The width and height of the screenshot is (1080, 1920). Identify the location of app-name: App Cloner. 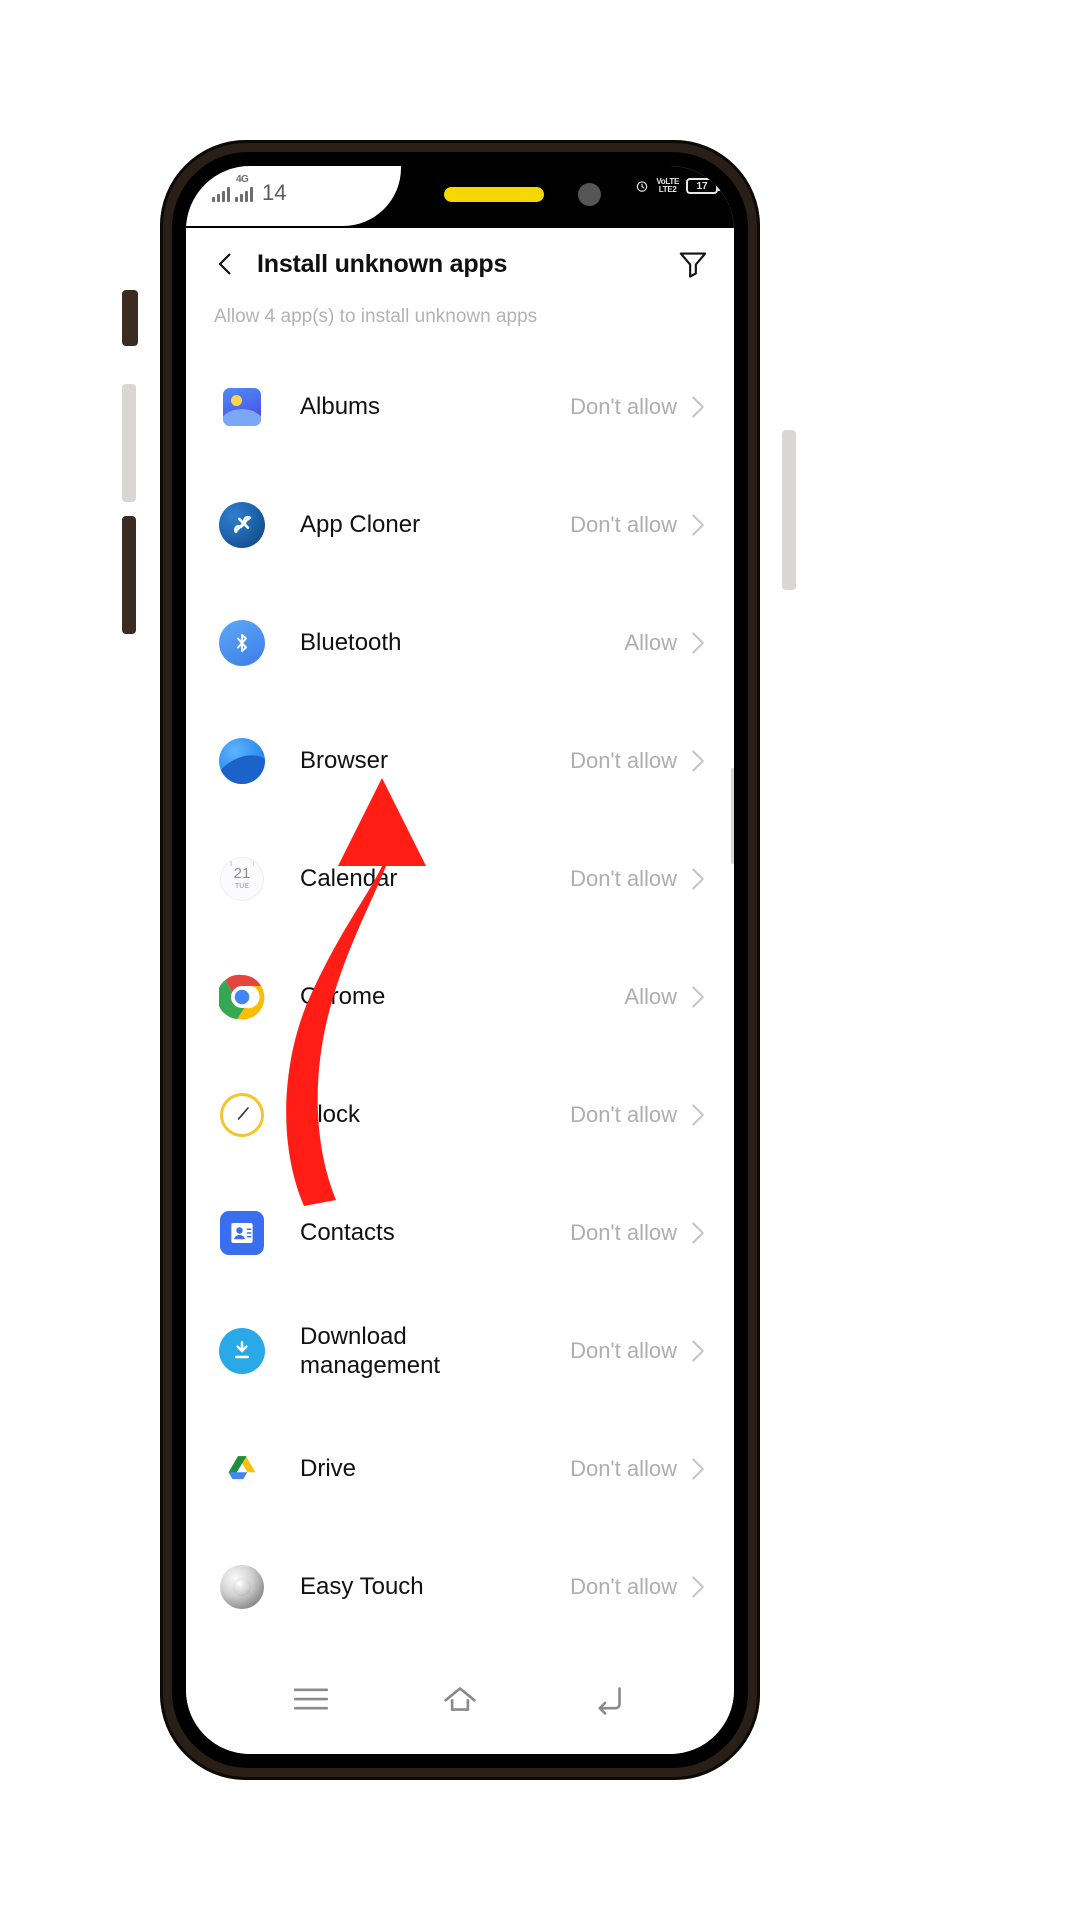
(360, 525).